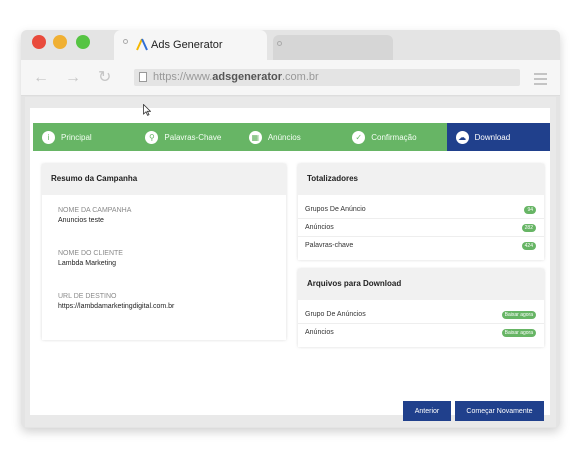 The height and width of the screenshot is (464, 580). I want to click on browser-tab-active: Ads Generator, so click(190, 45).